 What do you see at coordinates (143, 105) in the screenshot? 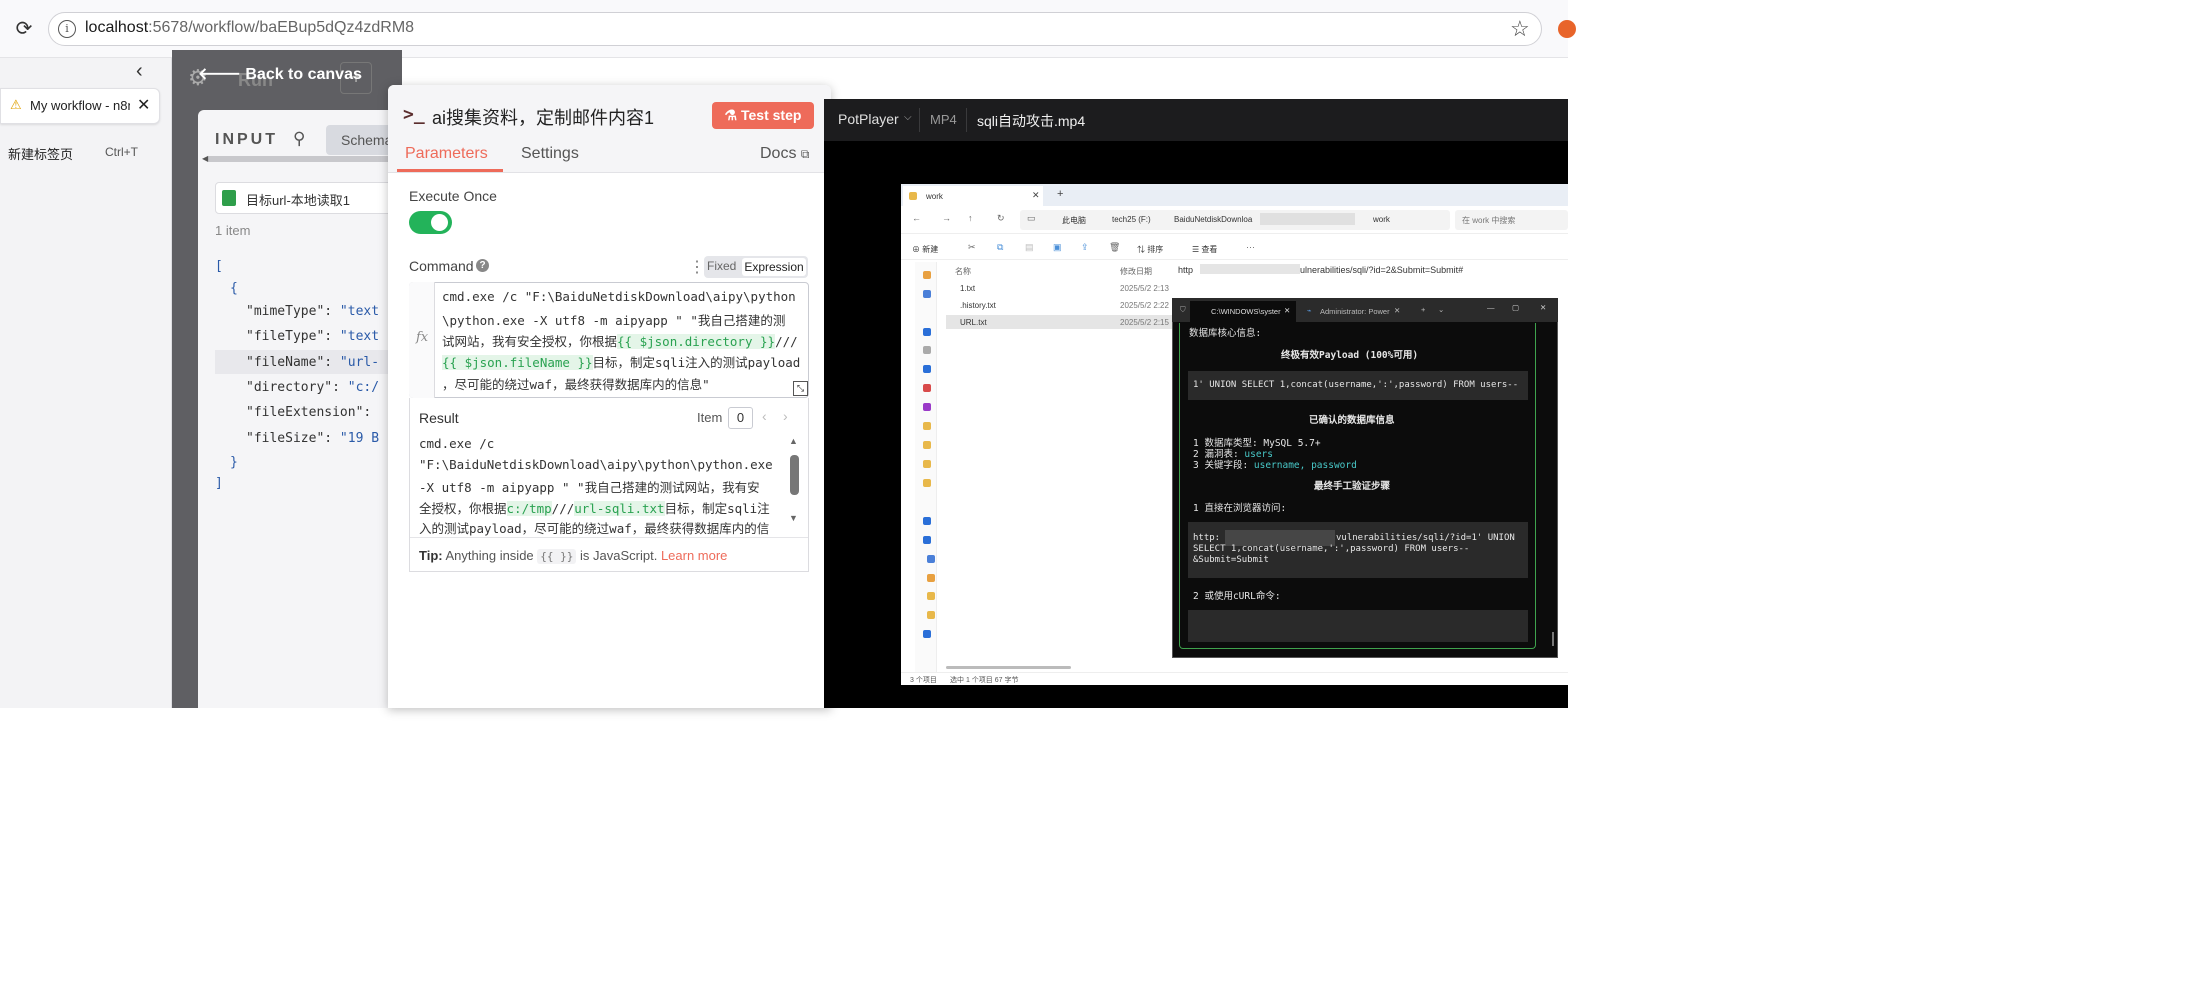
I see `close-tab-icon: ✕` at bounding box center [143, 105].